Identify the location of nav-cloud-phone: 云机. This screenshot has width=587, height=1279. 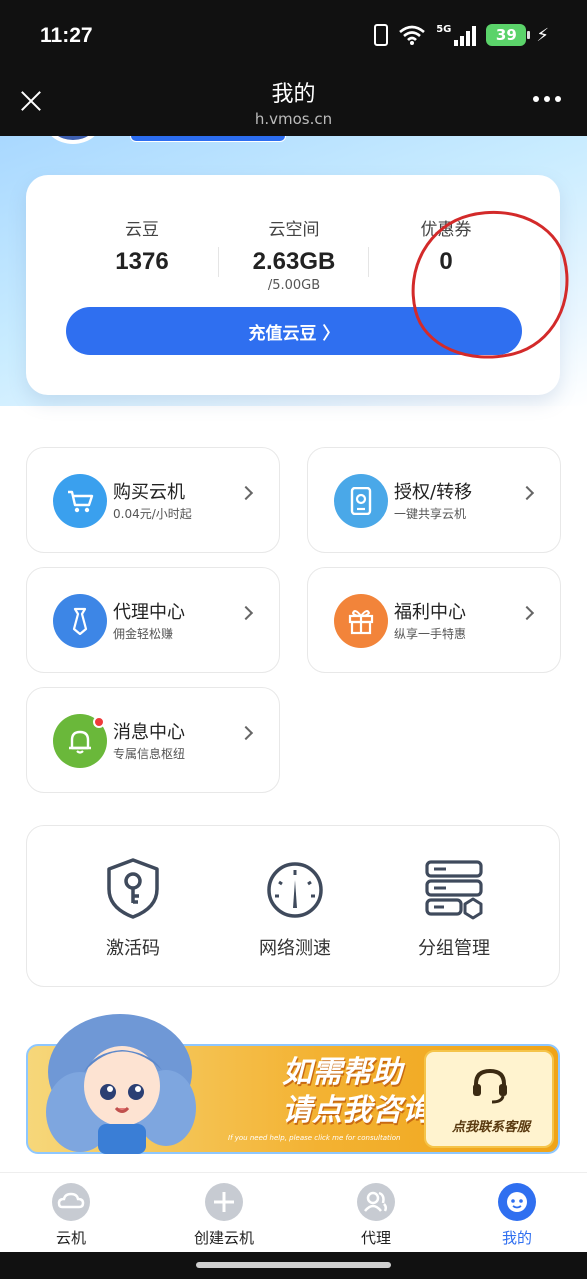
(71, 1215).